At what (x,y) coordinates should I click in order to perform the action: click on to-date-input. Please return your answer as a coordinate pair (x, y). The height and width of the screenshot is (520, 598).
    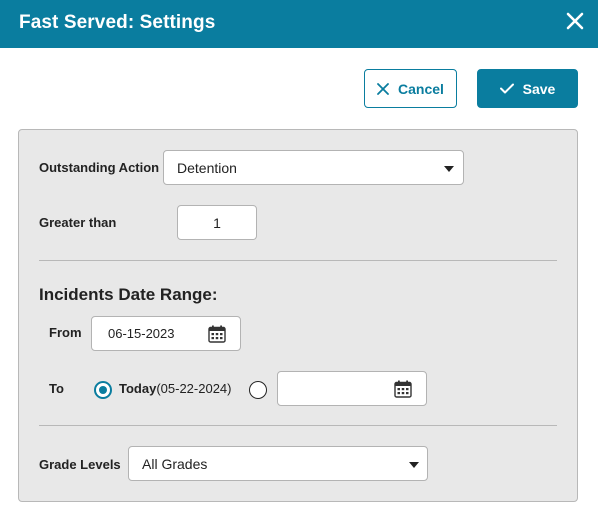
    Looking at the image, I should click on (352, 388).